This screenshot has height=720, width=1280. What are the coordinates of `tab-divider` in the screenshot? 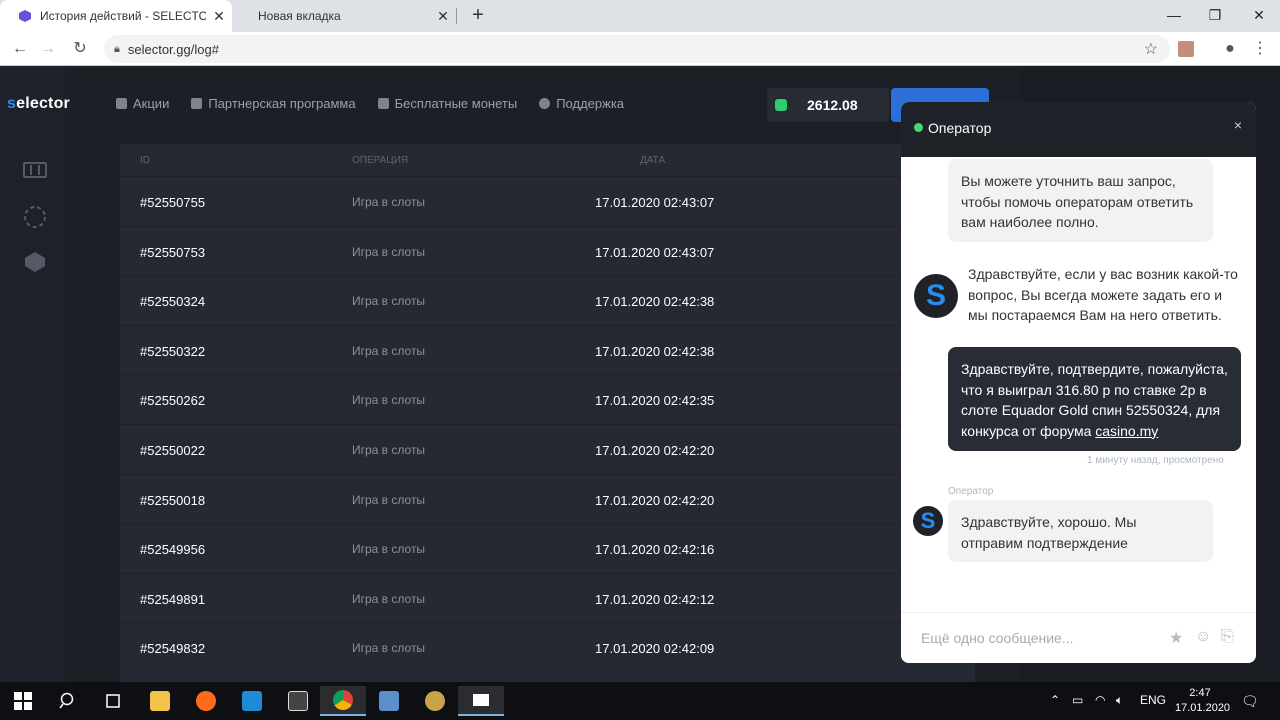 It's located at (456, 16).